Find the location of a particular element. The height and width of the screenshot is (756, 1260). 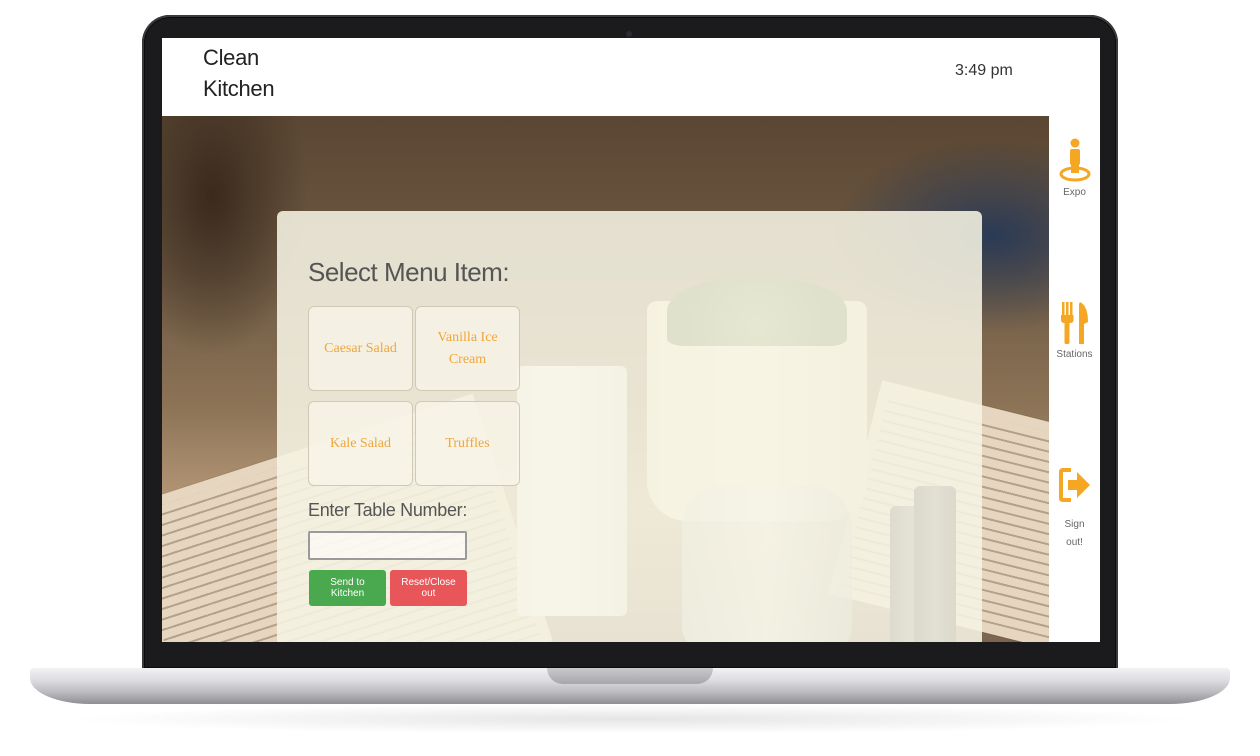

sidebar-label-sign-out: Sign out! is located at coordinates (1074, 534).